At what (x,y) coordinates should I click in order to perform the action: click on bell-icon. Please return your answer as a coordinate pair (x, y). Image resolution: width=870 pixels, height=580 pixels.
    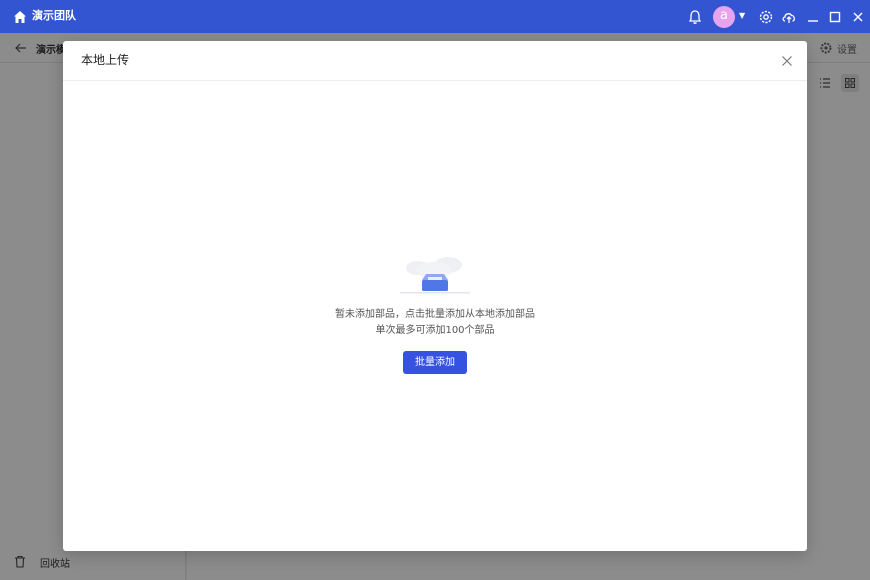
    Looking at the image, I should click on (695, 17).